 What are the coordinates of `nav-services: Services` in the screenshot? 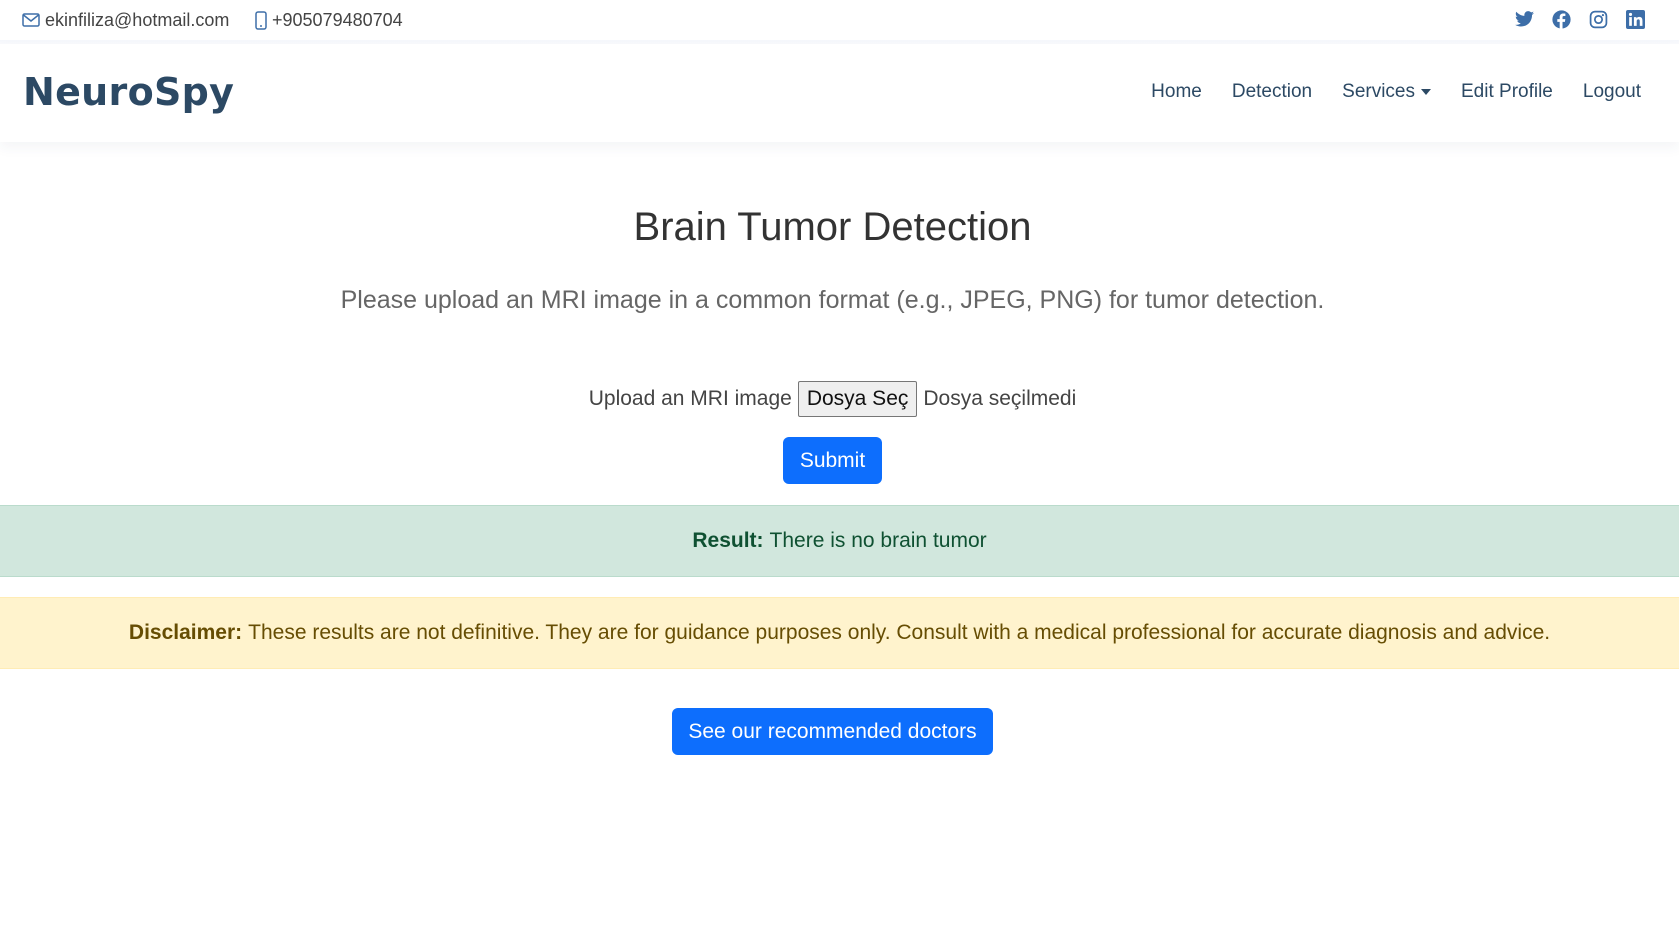 It's located at (1386, 92).